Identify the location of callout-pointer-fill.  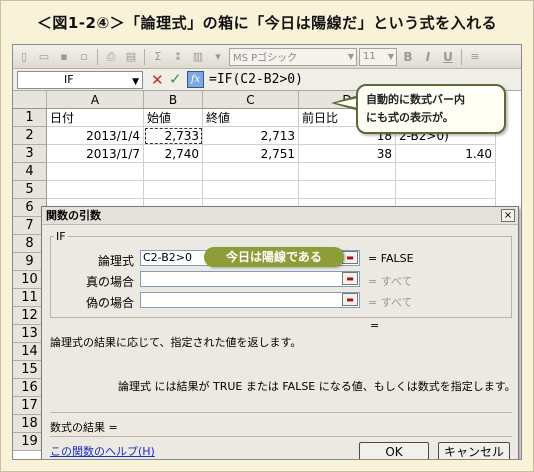
(347, 103).